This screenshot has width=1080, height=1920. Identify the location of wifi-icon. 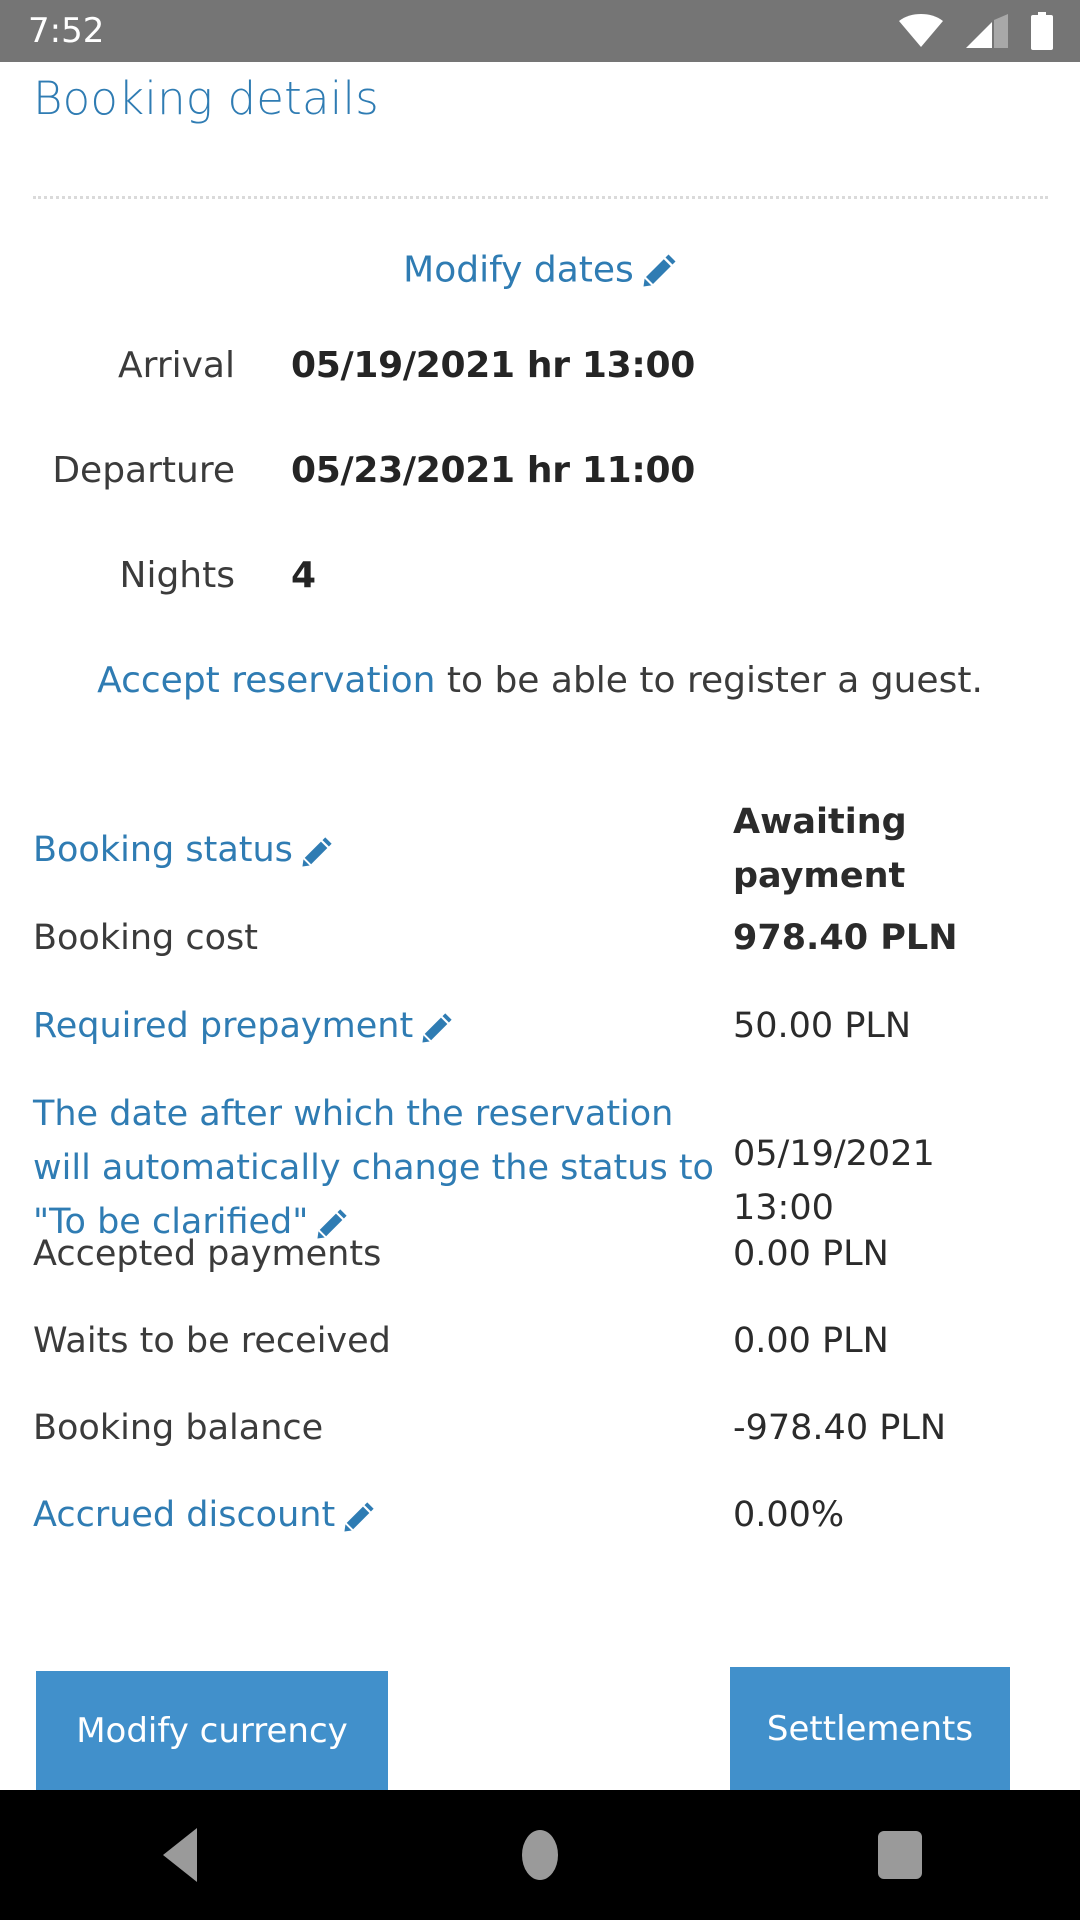
(921, 31).